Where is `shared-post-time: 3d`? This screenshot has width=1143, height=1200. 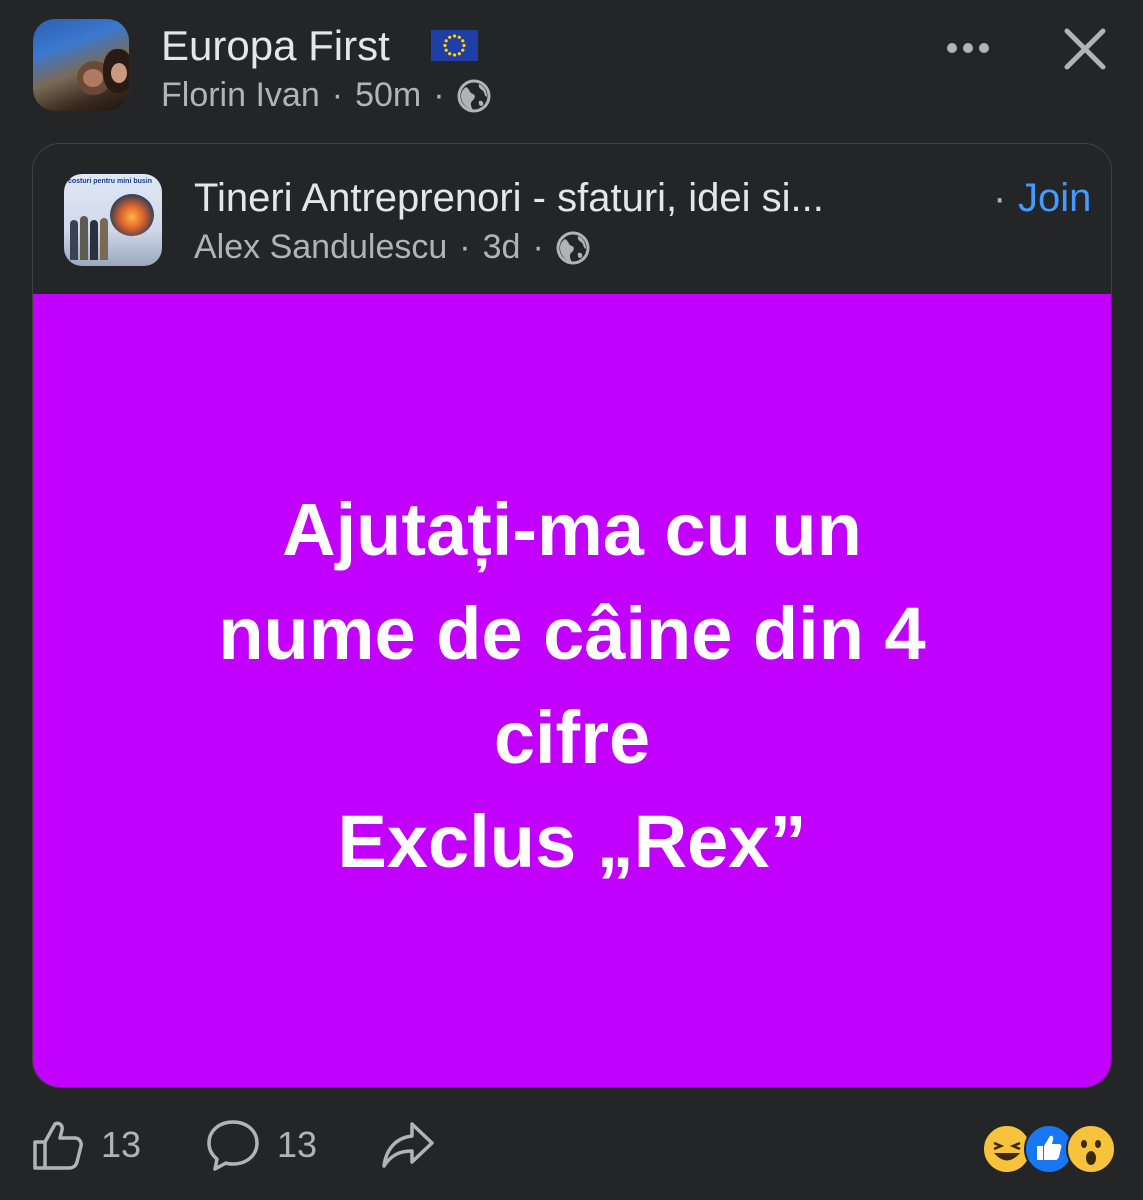 shared-post-time: 3d is located at coordinates (502, 247).